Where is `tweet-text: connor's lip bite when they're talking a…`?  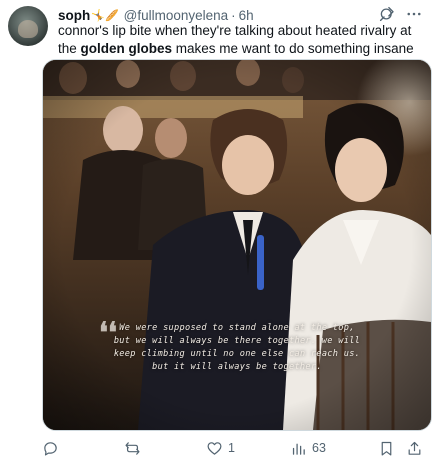
tweet-text: connor's lip bite when they're talking a… is located at coordinates (238, 39).